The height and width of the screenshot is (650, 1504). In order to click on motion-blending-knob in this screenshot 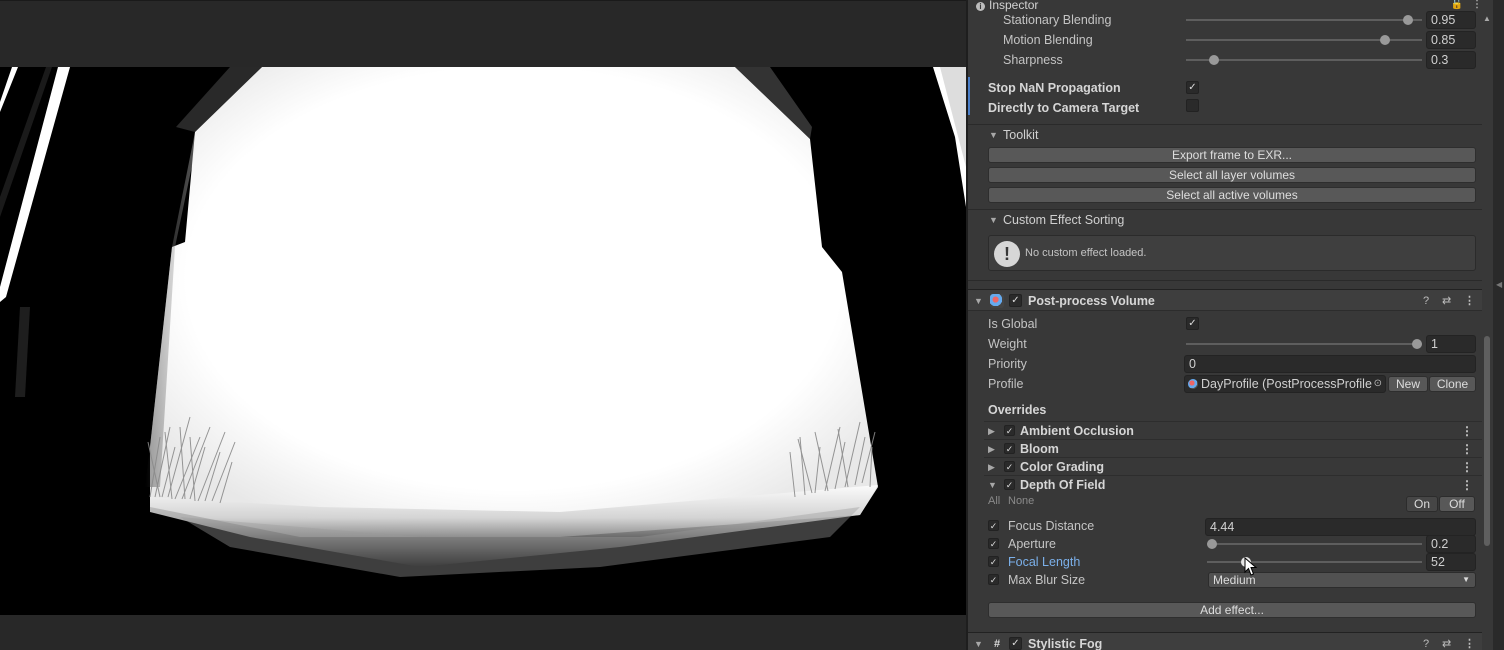, I will do `click(1385, 40)`.